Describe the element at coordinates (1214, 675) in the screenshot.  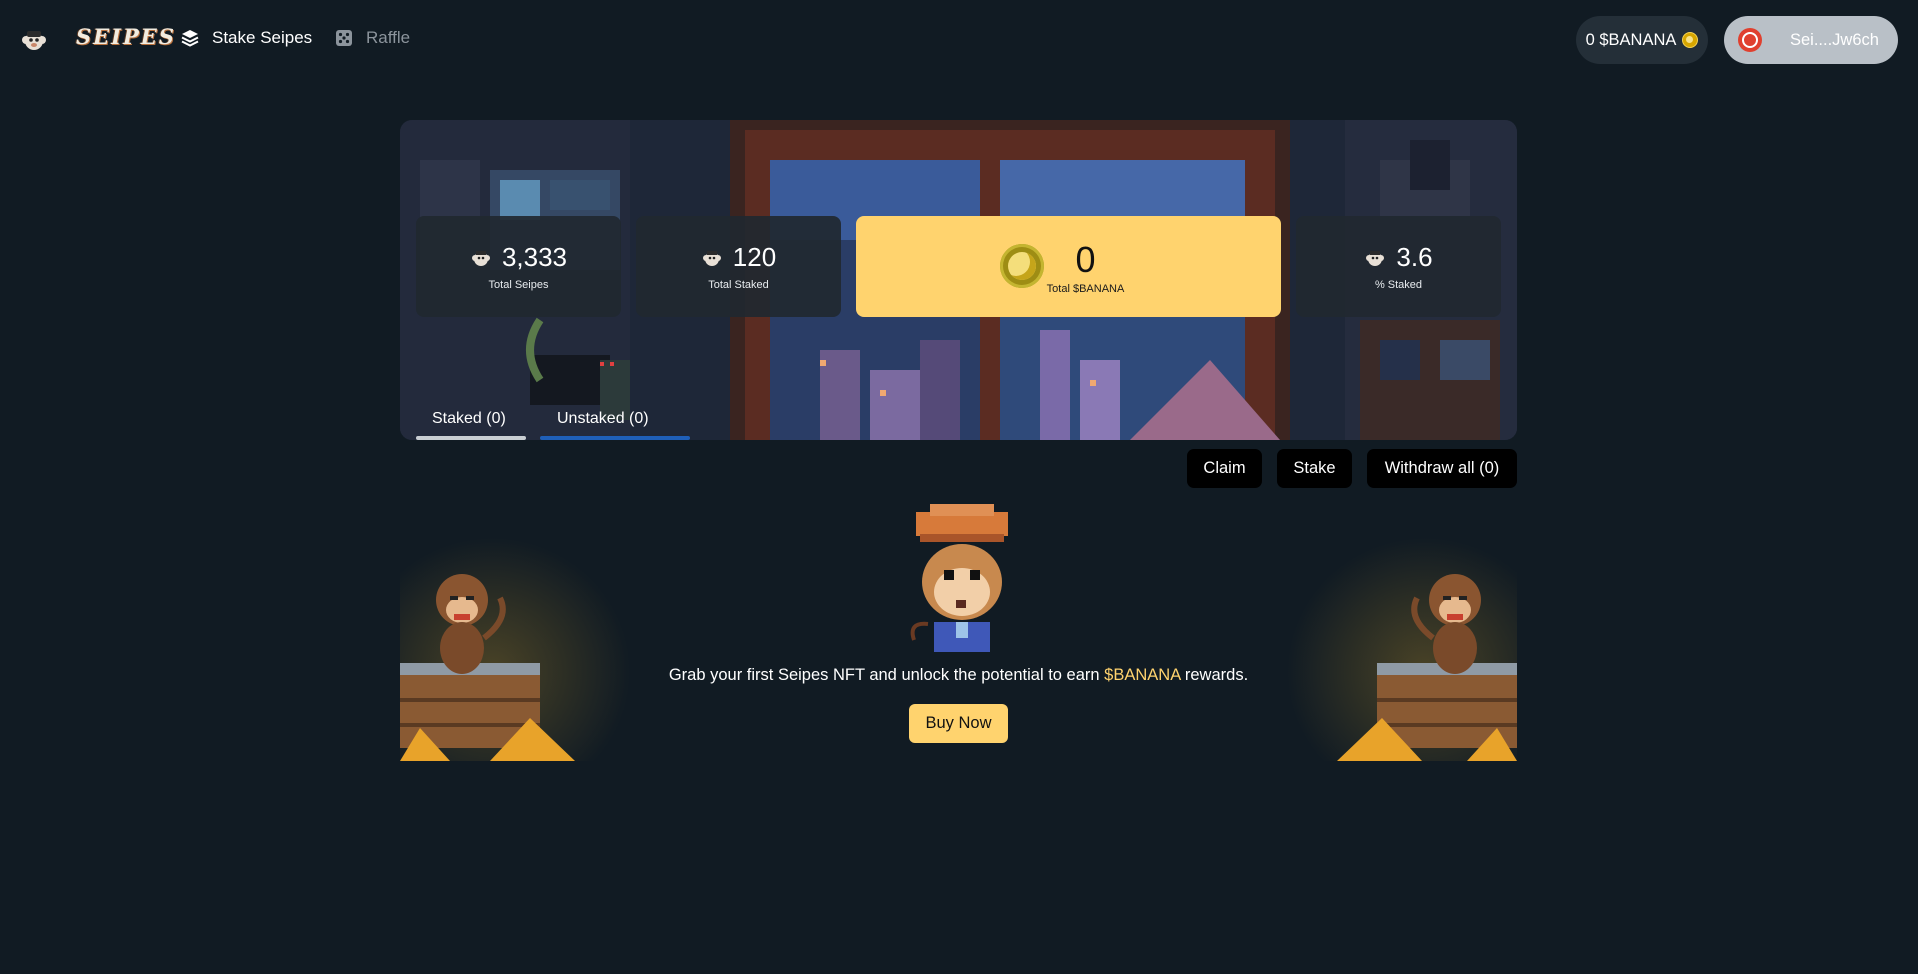
I see `message-text-end: rewards.` at that location.